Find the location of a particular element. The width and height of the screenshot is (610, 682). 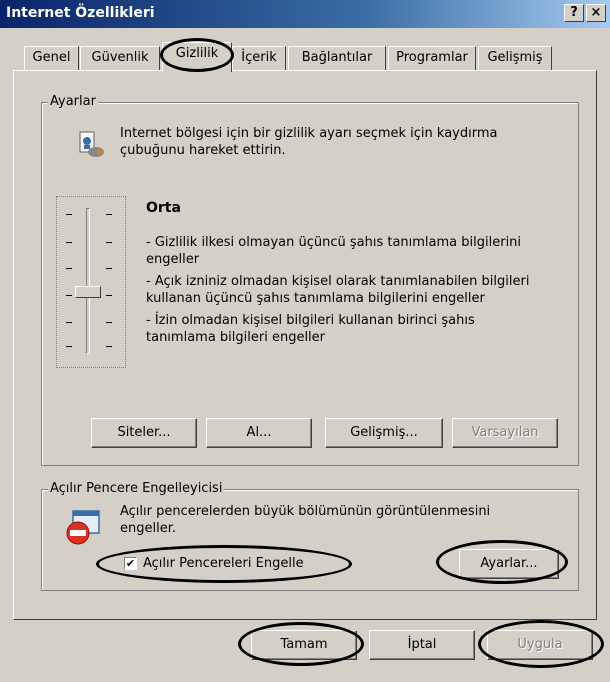

cancel-button-label: İptal is located at coordinates (422, 644).